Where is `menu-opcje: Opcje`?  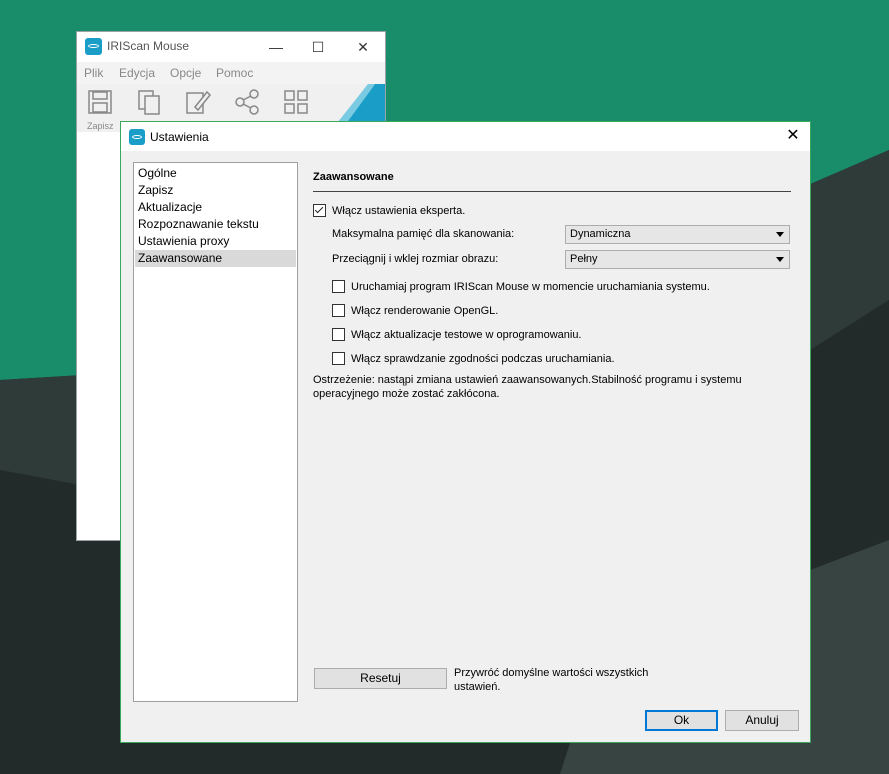 menu-opcje: Opcje is located at coordinates (185, 73).